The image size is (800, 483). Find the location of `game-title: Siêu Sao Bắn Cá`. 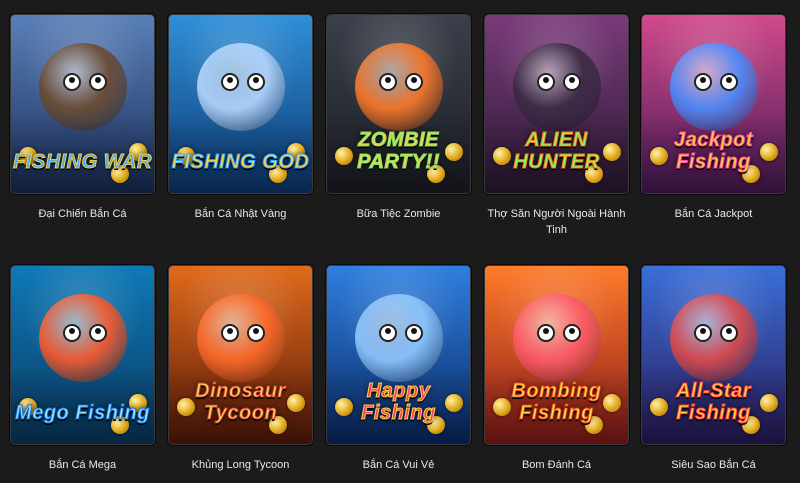

game-title: Siêu Sao Bắn Cá is located at coordinates (713, 465).